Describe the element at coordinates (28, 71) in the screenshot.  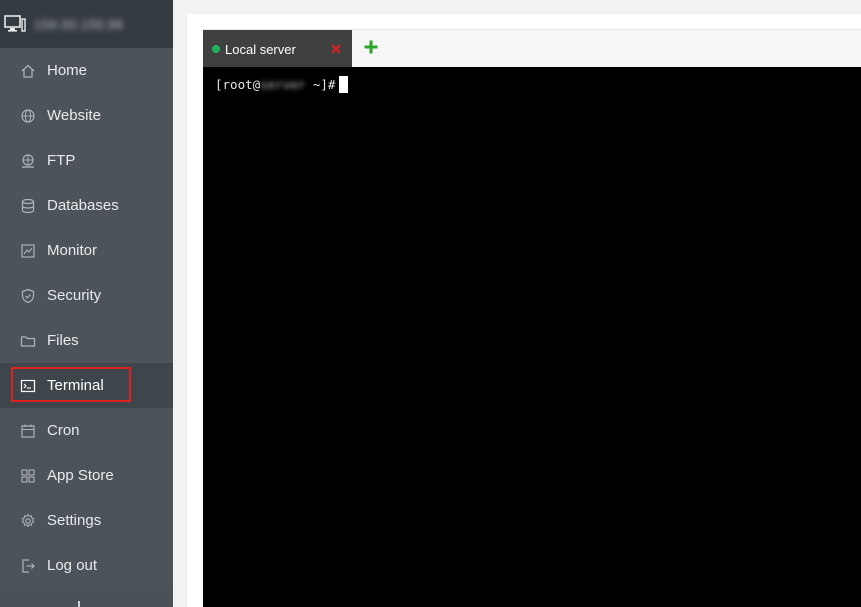
I see `home-icon` at that location.